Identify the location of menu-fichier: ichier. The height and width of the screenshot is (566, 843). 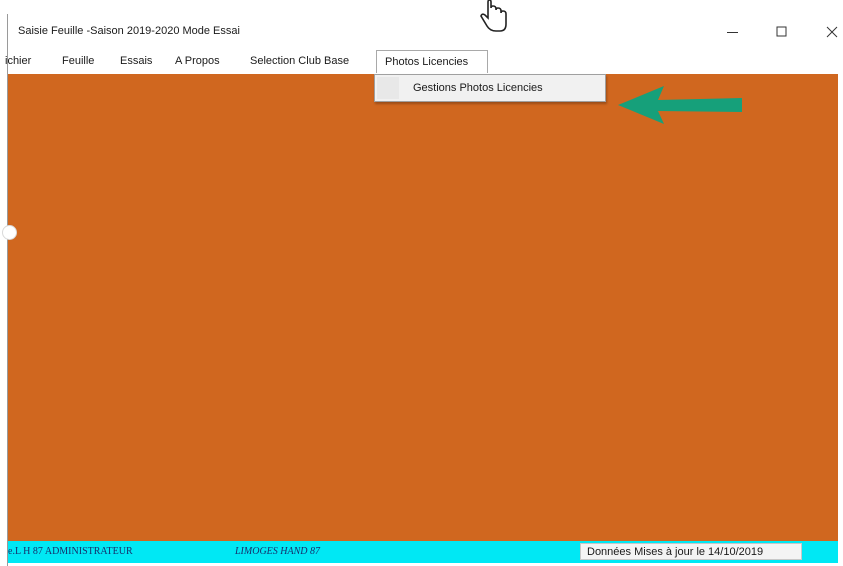
(18, 61).